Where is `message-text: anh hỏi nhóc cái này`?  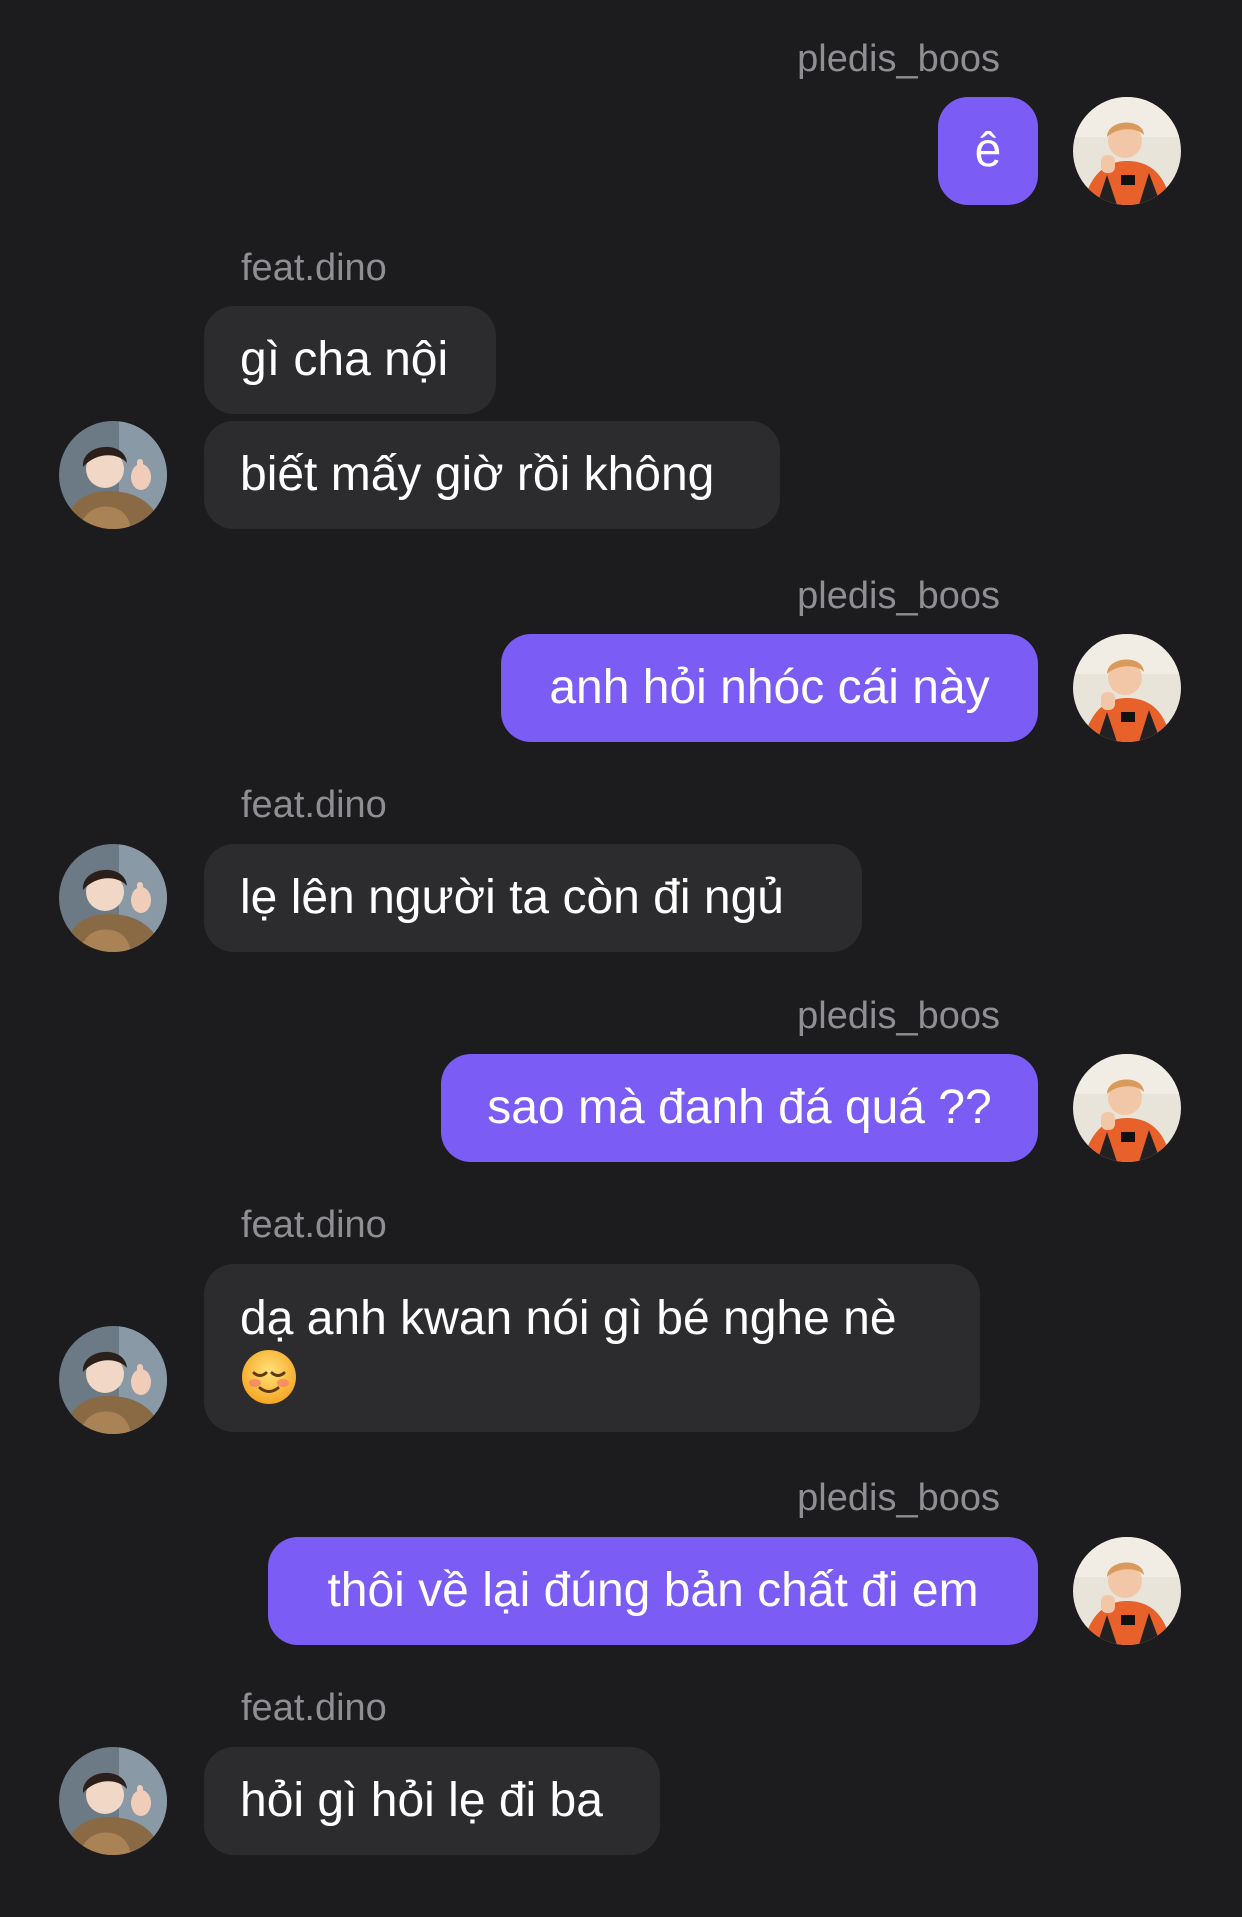 message-text: anh hỏi nhóc cái này is located at coordinates (769, 687).